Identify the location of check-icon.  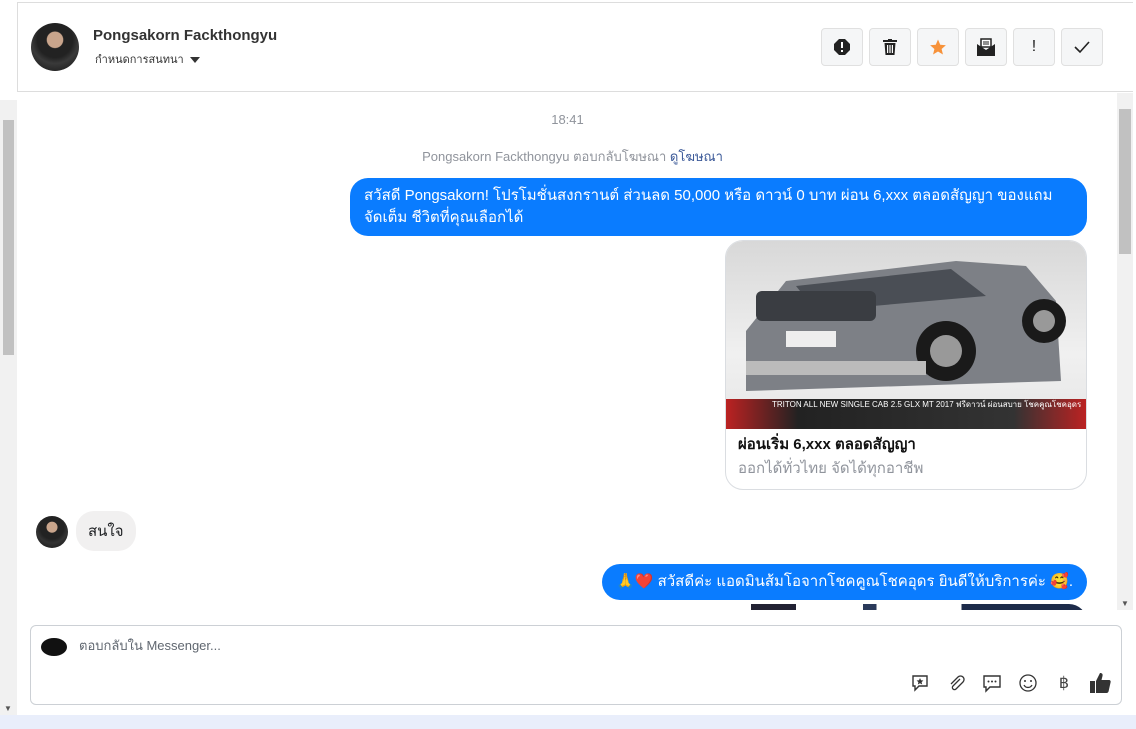
(1082, 47).